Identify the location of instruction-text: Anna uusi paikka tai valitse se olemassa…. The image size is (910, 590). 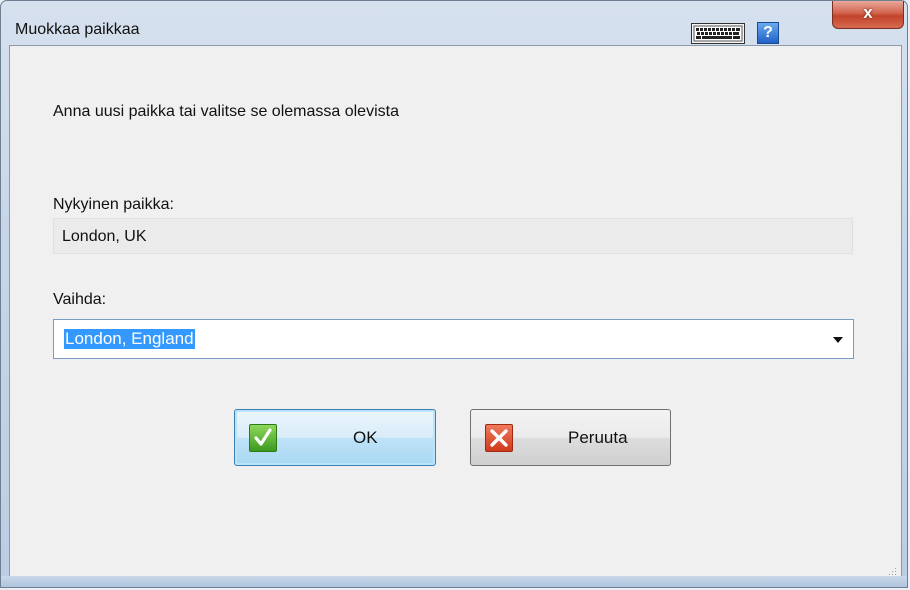
(226, 111).